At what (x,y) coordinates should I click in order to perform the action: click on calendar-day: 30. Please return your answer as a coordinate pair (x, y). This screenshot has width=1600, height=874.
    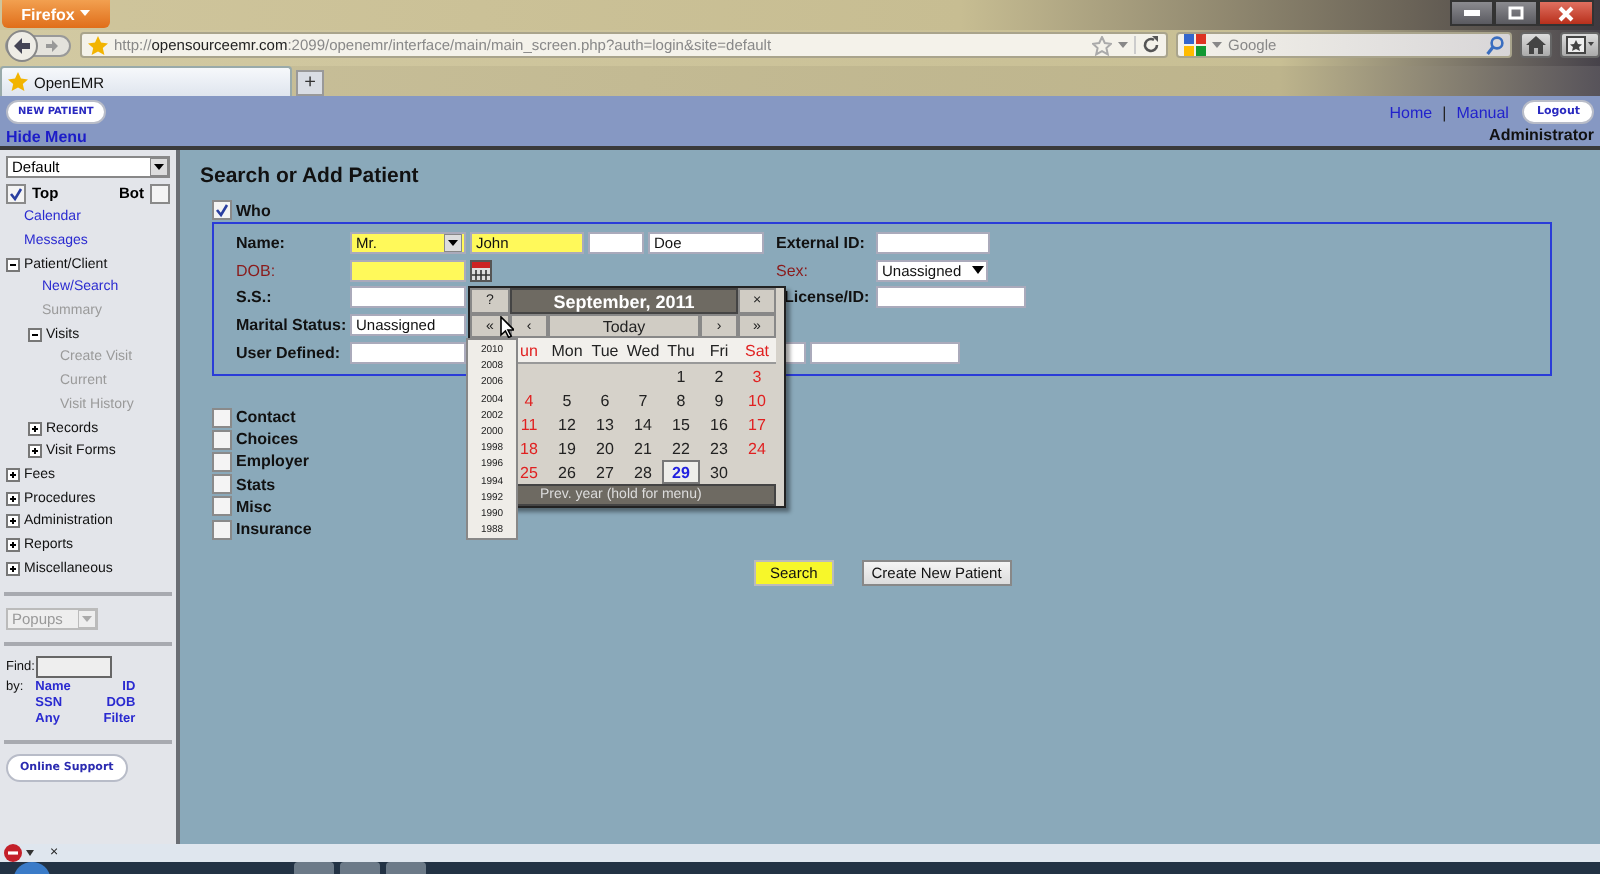
    Looking at the image, I should click on (719, 472).